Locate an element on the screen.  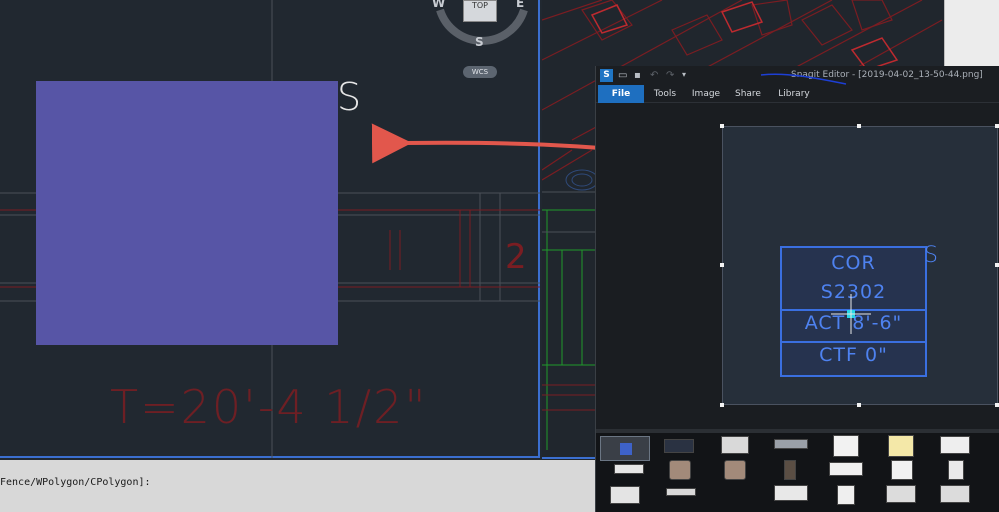
viewcube-top-face: TOP is located at coordinates (480, 11).